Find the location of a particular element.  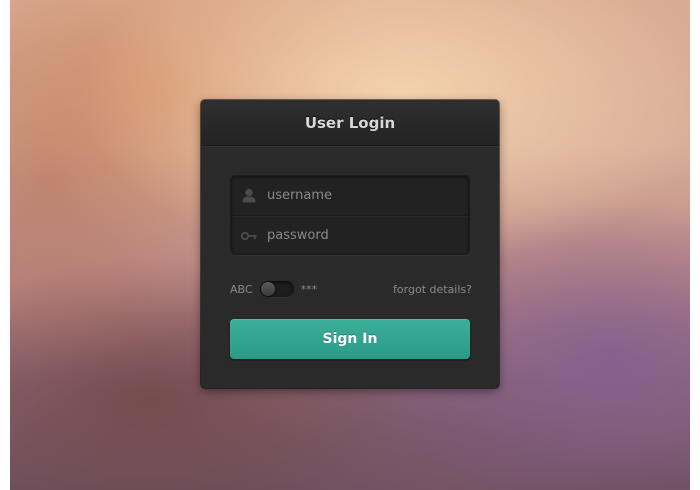

username-row is located at coordinates (350, 195).